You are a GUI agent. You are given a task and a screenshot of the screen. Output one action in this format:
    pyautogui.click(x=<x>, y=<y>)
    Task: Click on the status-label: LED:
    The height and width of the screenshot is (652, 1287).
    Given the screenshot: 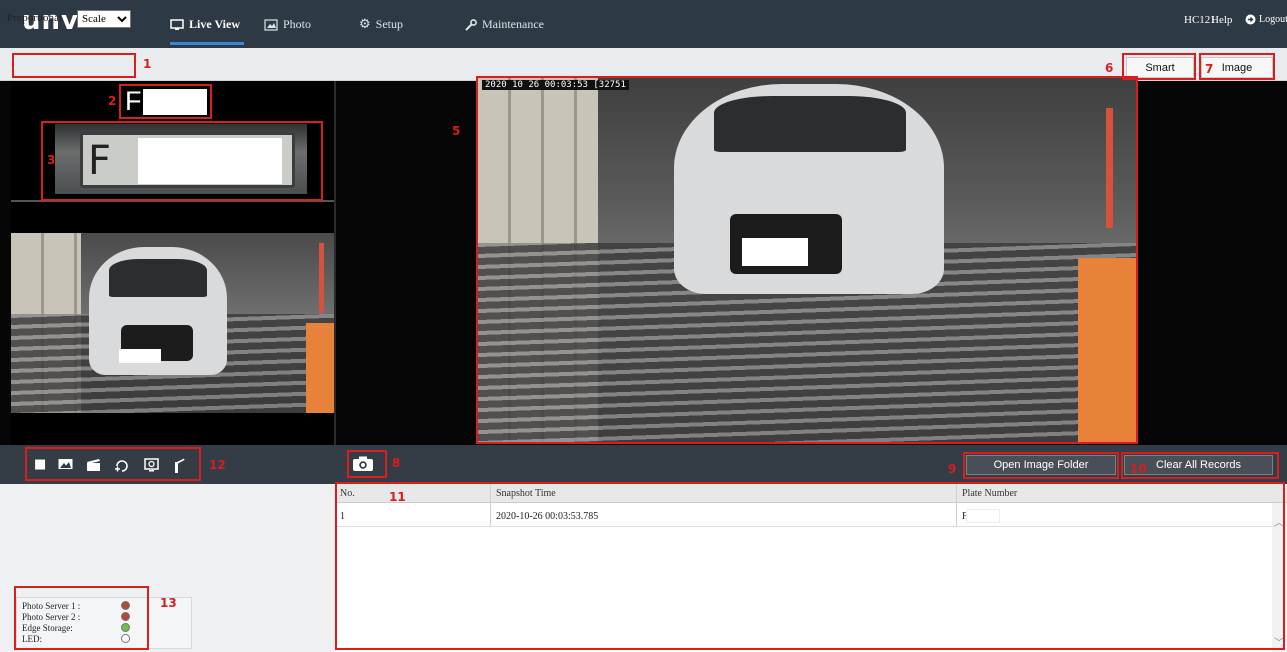 What is the action you would take?
    pyautogui.click(x=32, y=639)
    